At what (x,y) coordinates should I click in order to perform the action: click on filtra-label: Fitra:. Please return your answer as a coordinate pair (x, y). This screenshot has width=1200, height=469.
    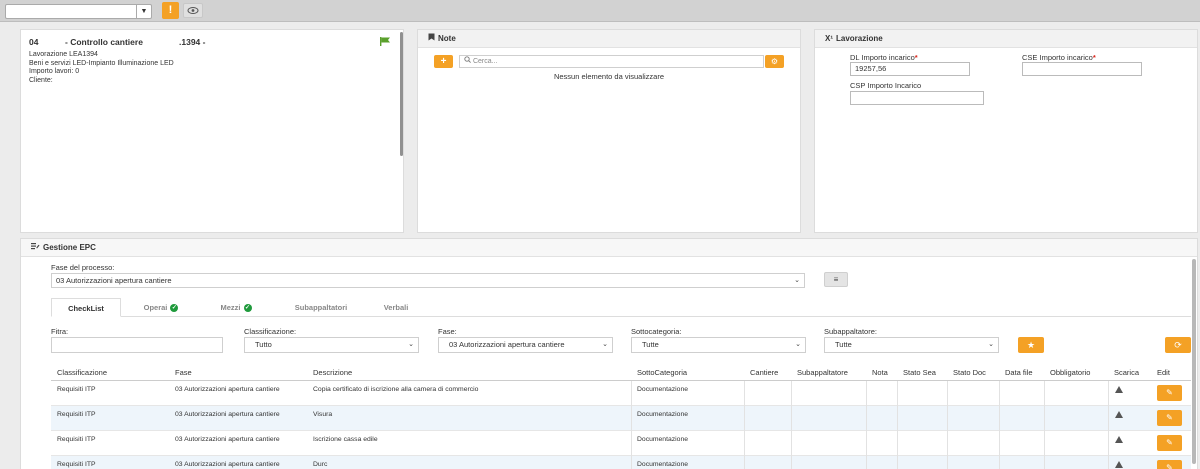
    Looking at the image, I should click on (60, 331).